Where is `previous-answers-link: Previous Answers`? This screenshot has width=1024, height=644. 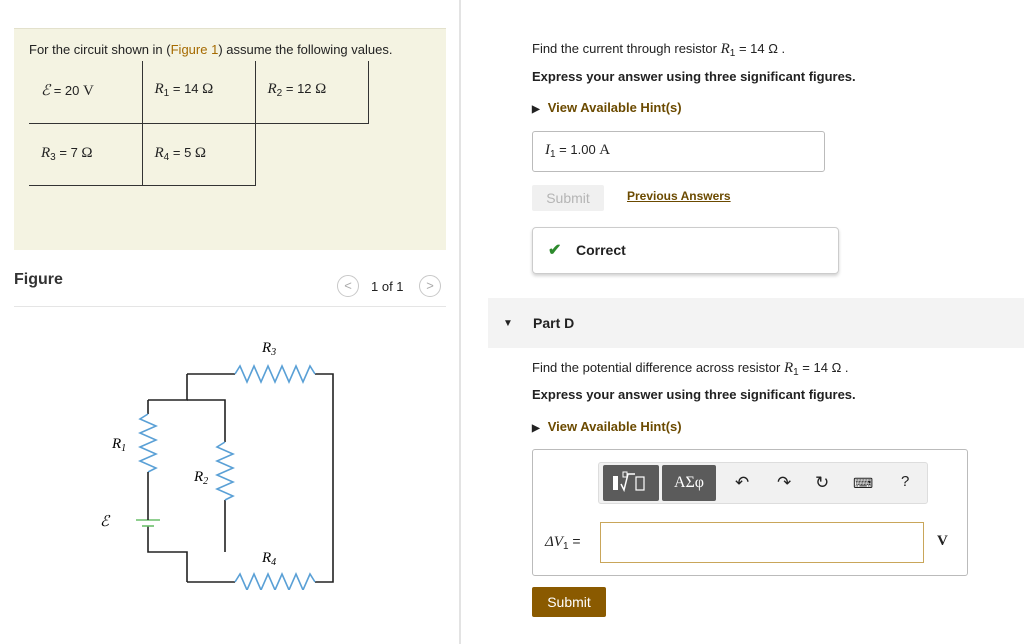 previous-answers-link: Previous Answers is located at coordinates (679, 196).